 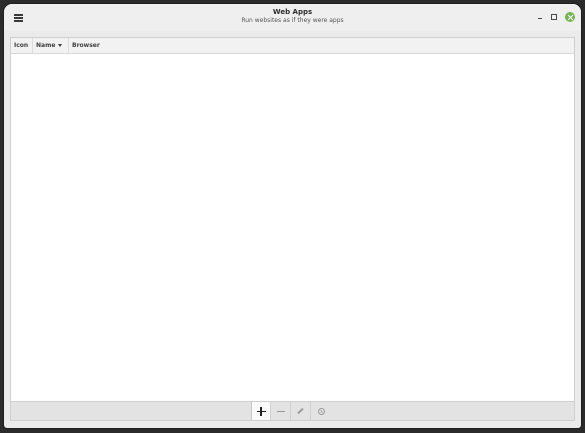 I want to click on launch-button, so click(x=321, y=411).